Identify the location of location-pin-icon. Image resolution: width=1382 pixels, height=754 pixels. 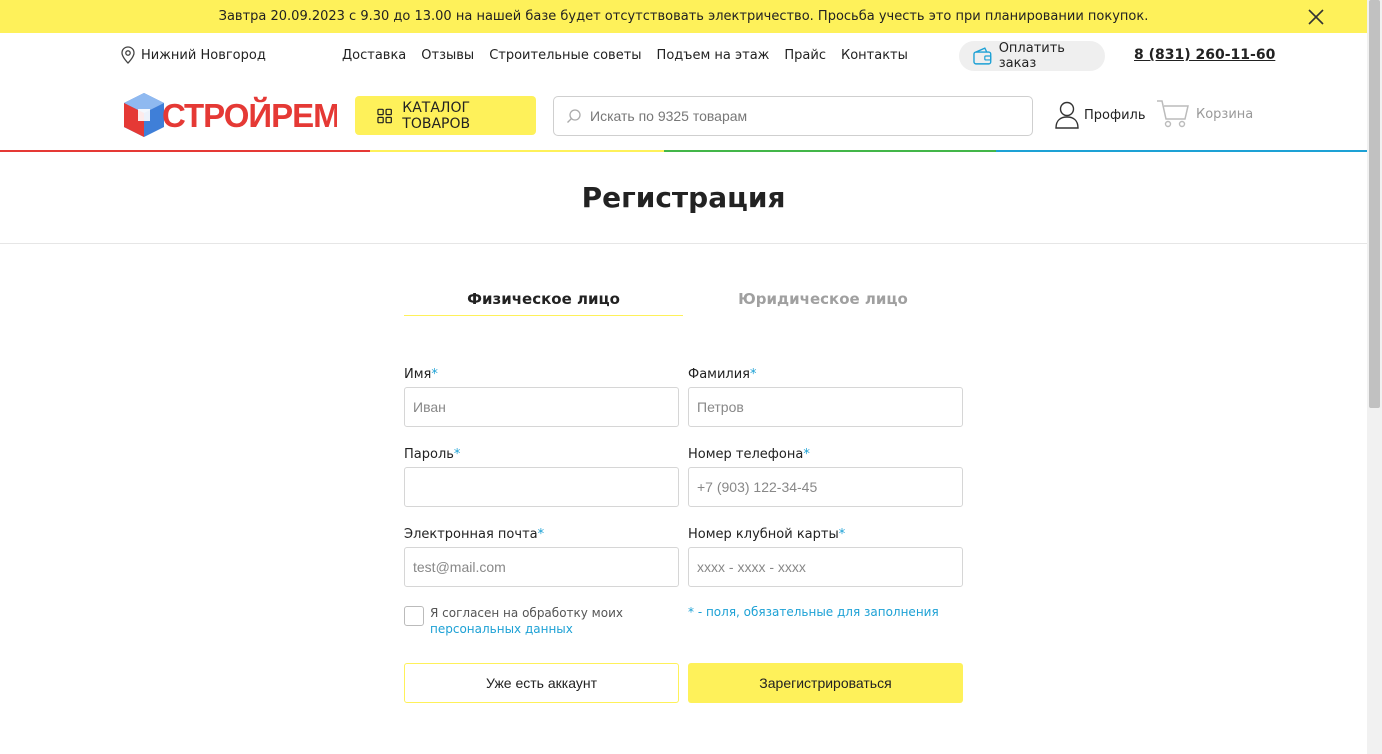
(128, 55).